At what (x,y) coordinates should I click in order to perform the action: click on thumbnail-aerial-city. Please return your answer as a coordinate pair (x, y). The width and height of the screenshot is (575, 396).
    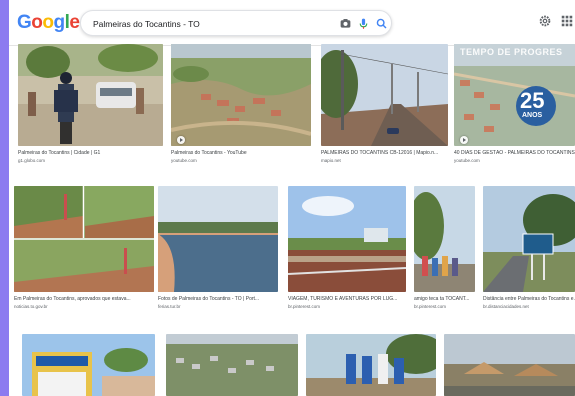
    Looking at the image, I should click on (232, 365).